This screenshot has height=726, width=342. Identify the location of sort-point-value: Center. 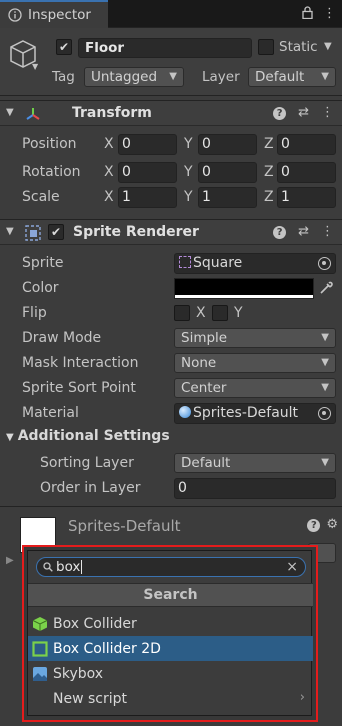
(204, 388).